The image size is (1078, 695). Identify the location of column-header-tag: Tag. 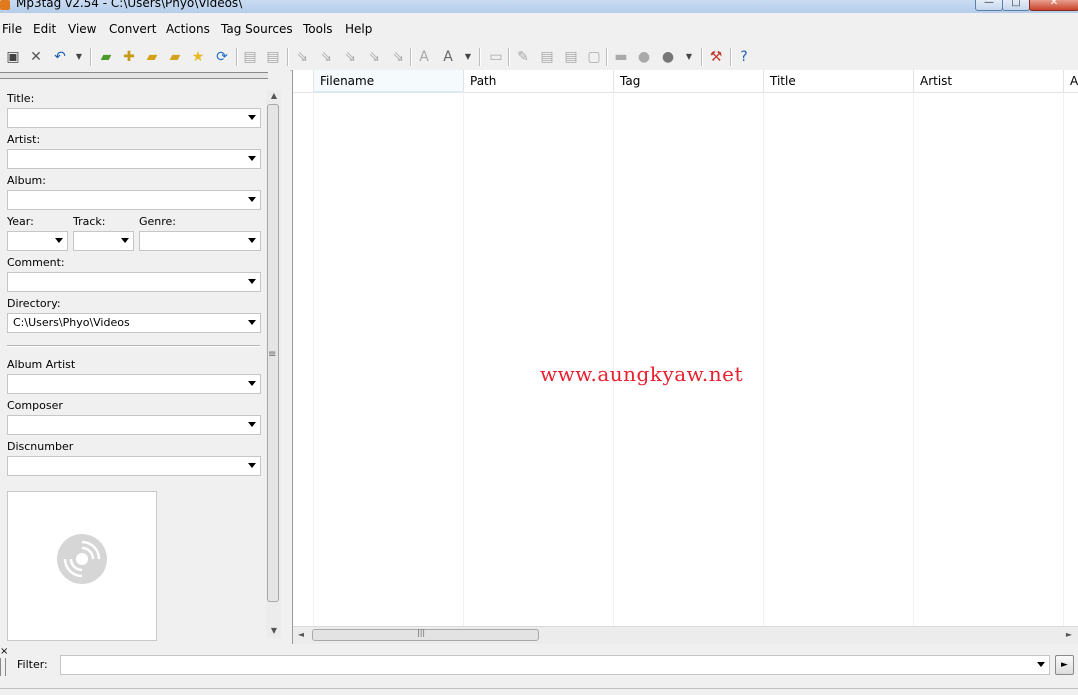
(689, 81).